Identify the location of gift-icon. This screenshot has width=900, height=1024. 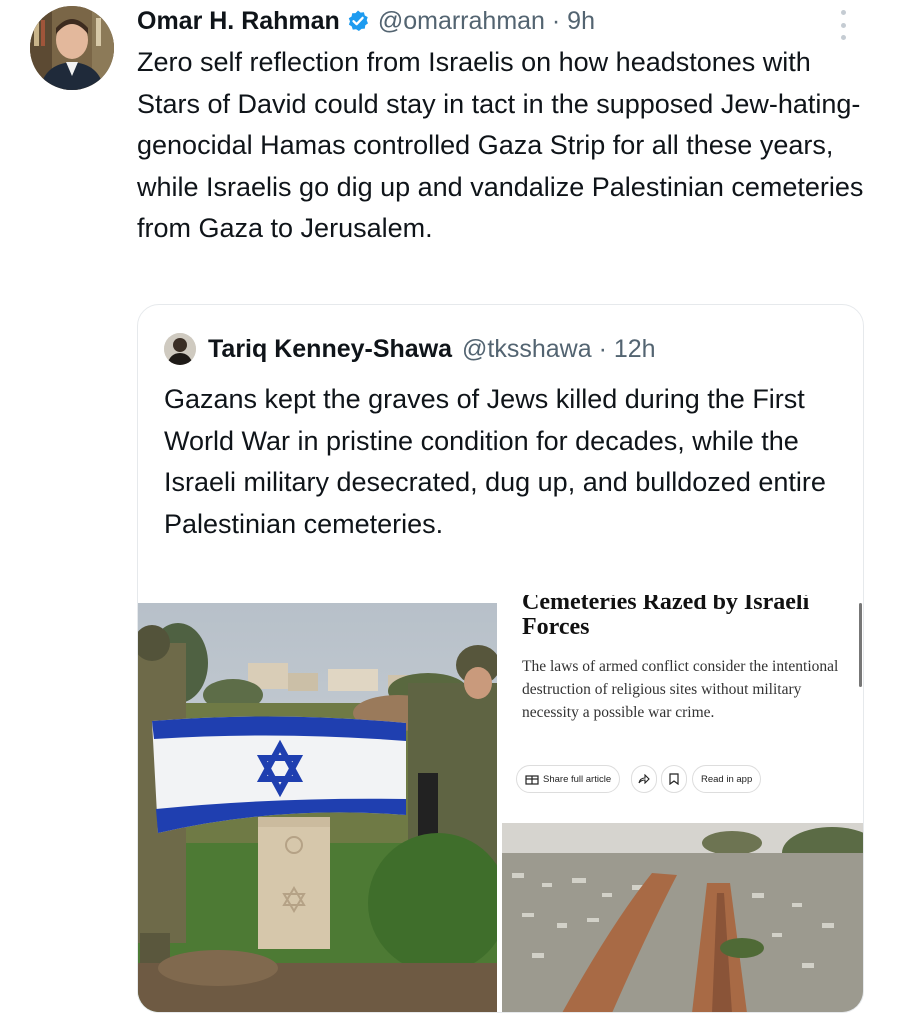
(532, 780).